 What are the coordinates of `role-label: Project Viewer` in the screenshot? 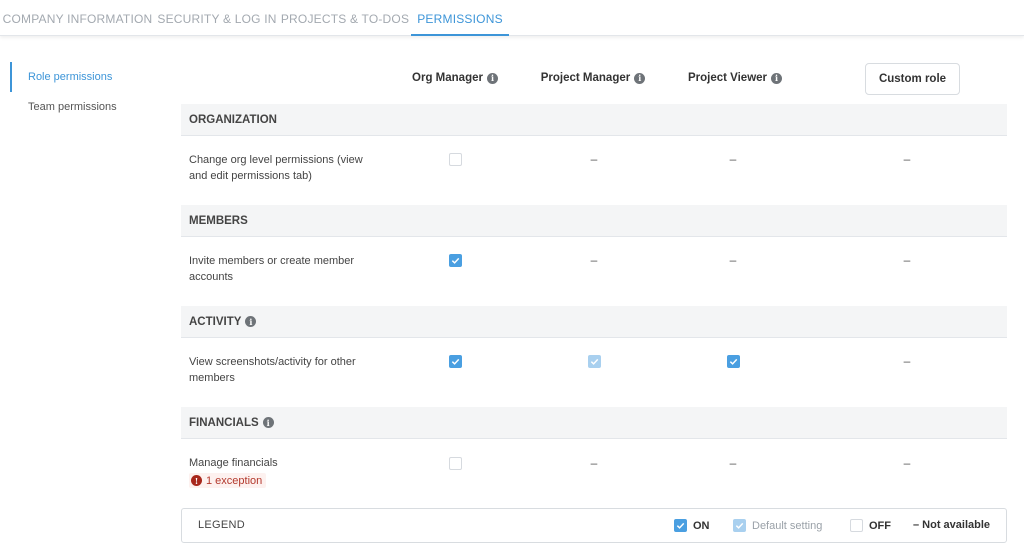 It's located at (727, 78).